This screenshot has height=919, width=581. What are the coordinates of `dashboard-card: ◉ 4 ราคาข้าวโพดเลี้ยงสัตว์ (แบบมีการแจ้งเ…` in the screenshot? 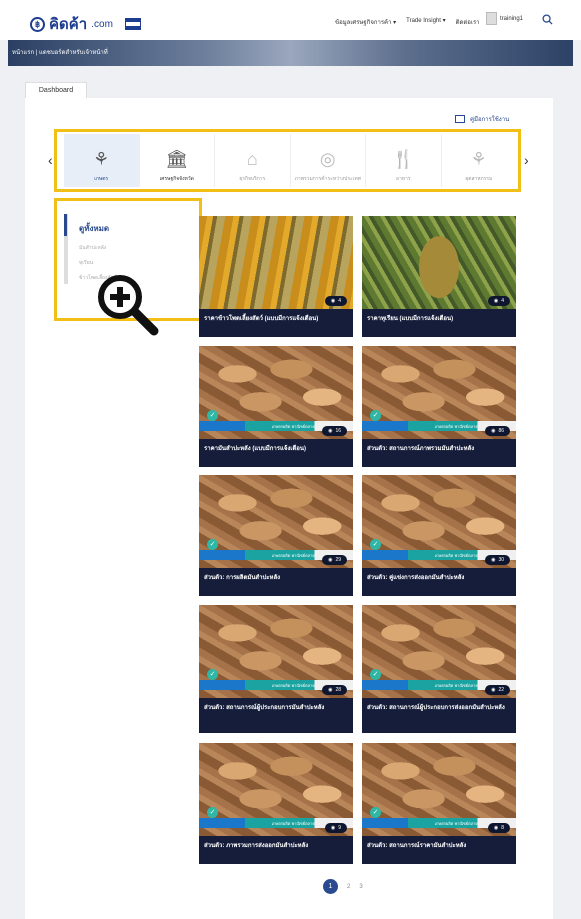 It's located at (276, 276).